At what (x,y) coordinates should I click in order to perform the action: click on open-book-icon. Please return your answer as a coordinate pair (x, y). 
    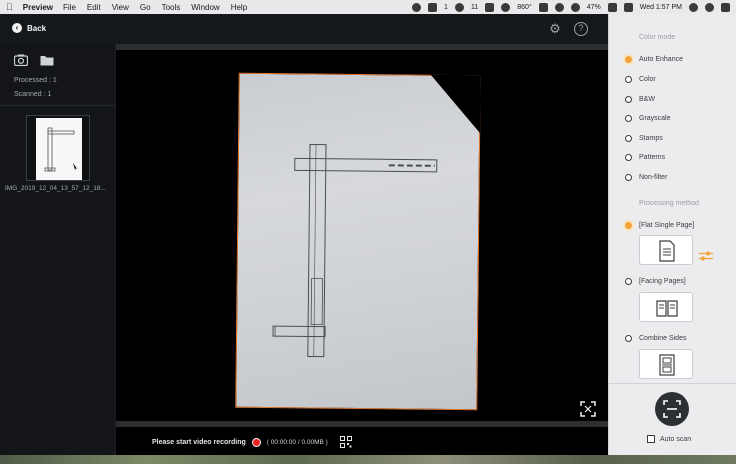
    Looking at the image, I should click on (667, 308).